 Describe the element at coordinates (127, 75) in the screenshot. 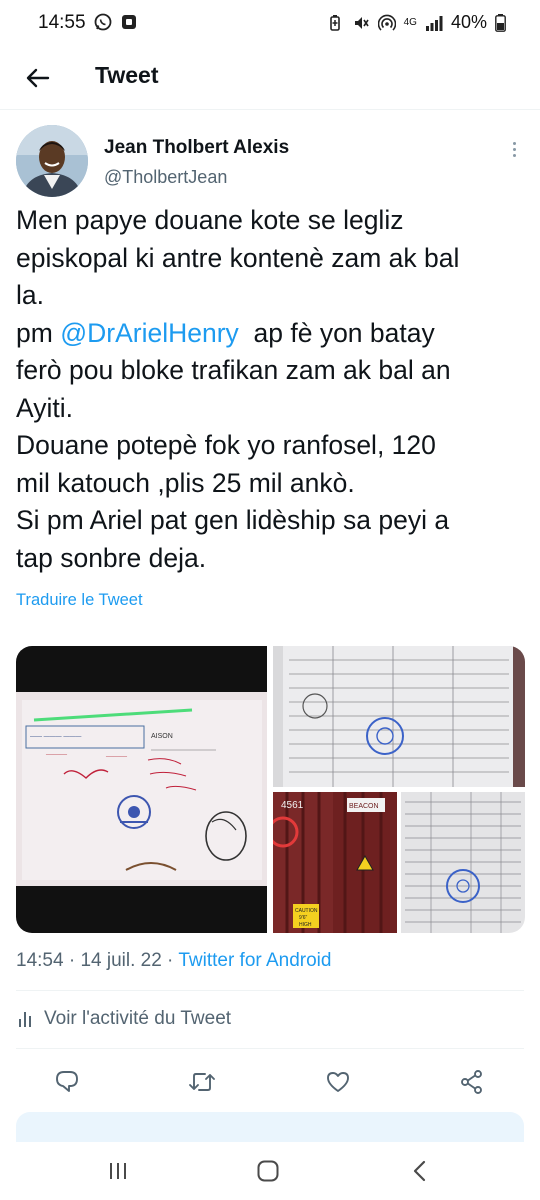

I see `page-title: Tweet` at that location.